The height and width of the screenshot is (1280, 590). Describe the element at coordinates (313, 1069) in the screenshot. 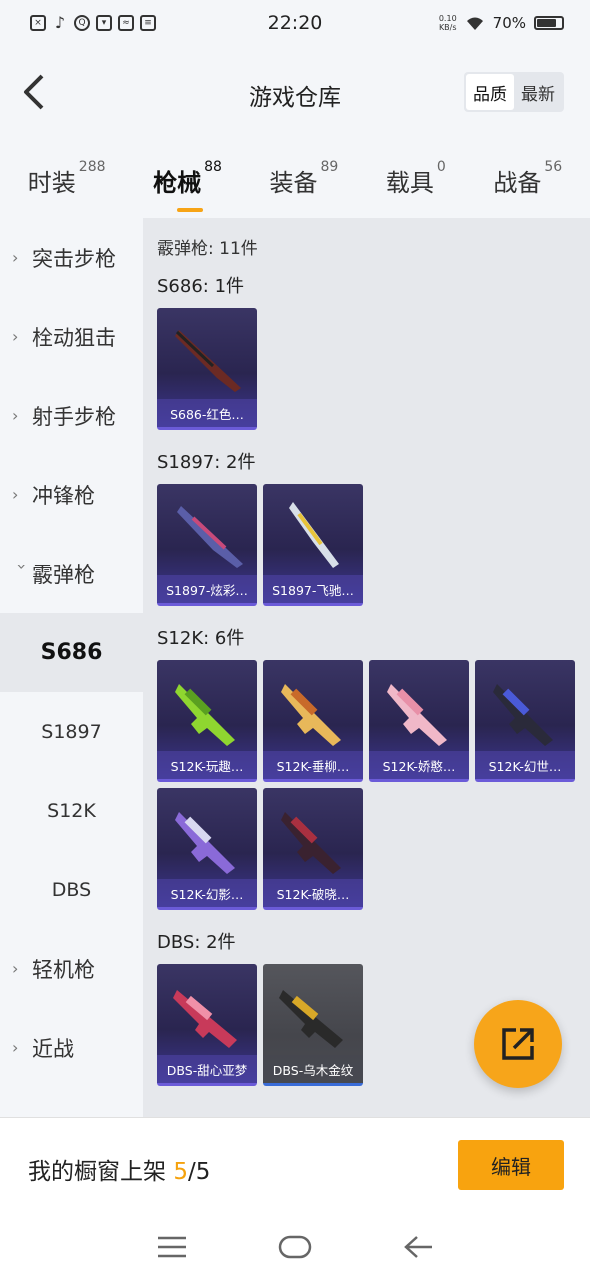

I see `item-label: DBS-乌木金纹` at that location.